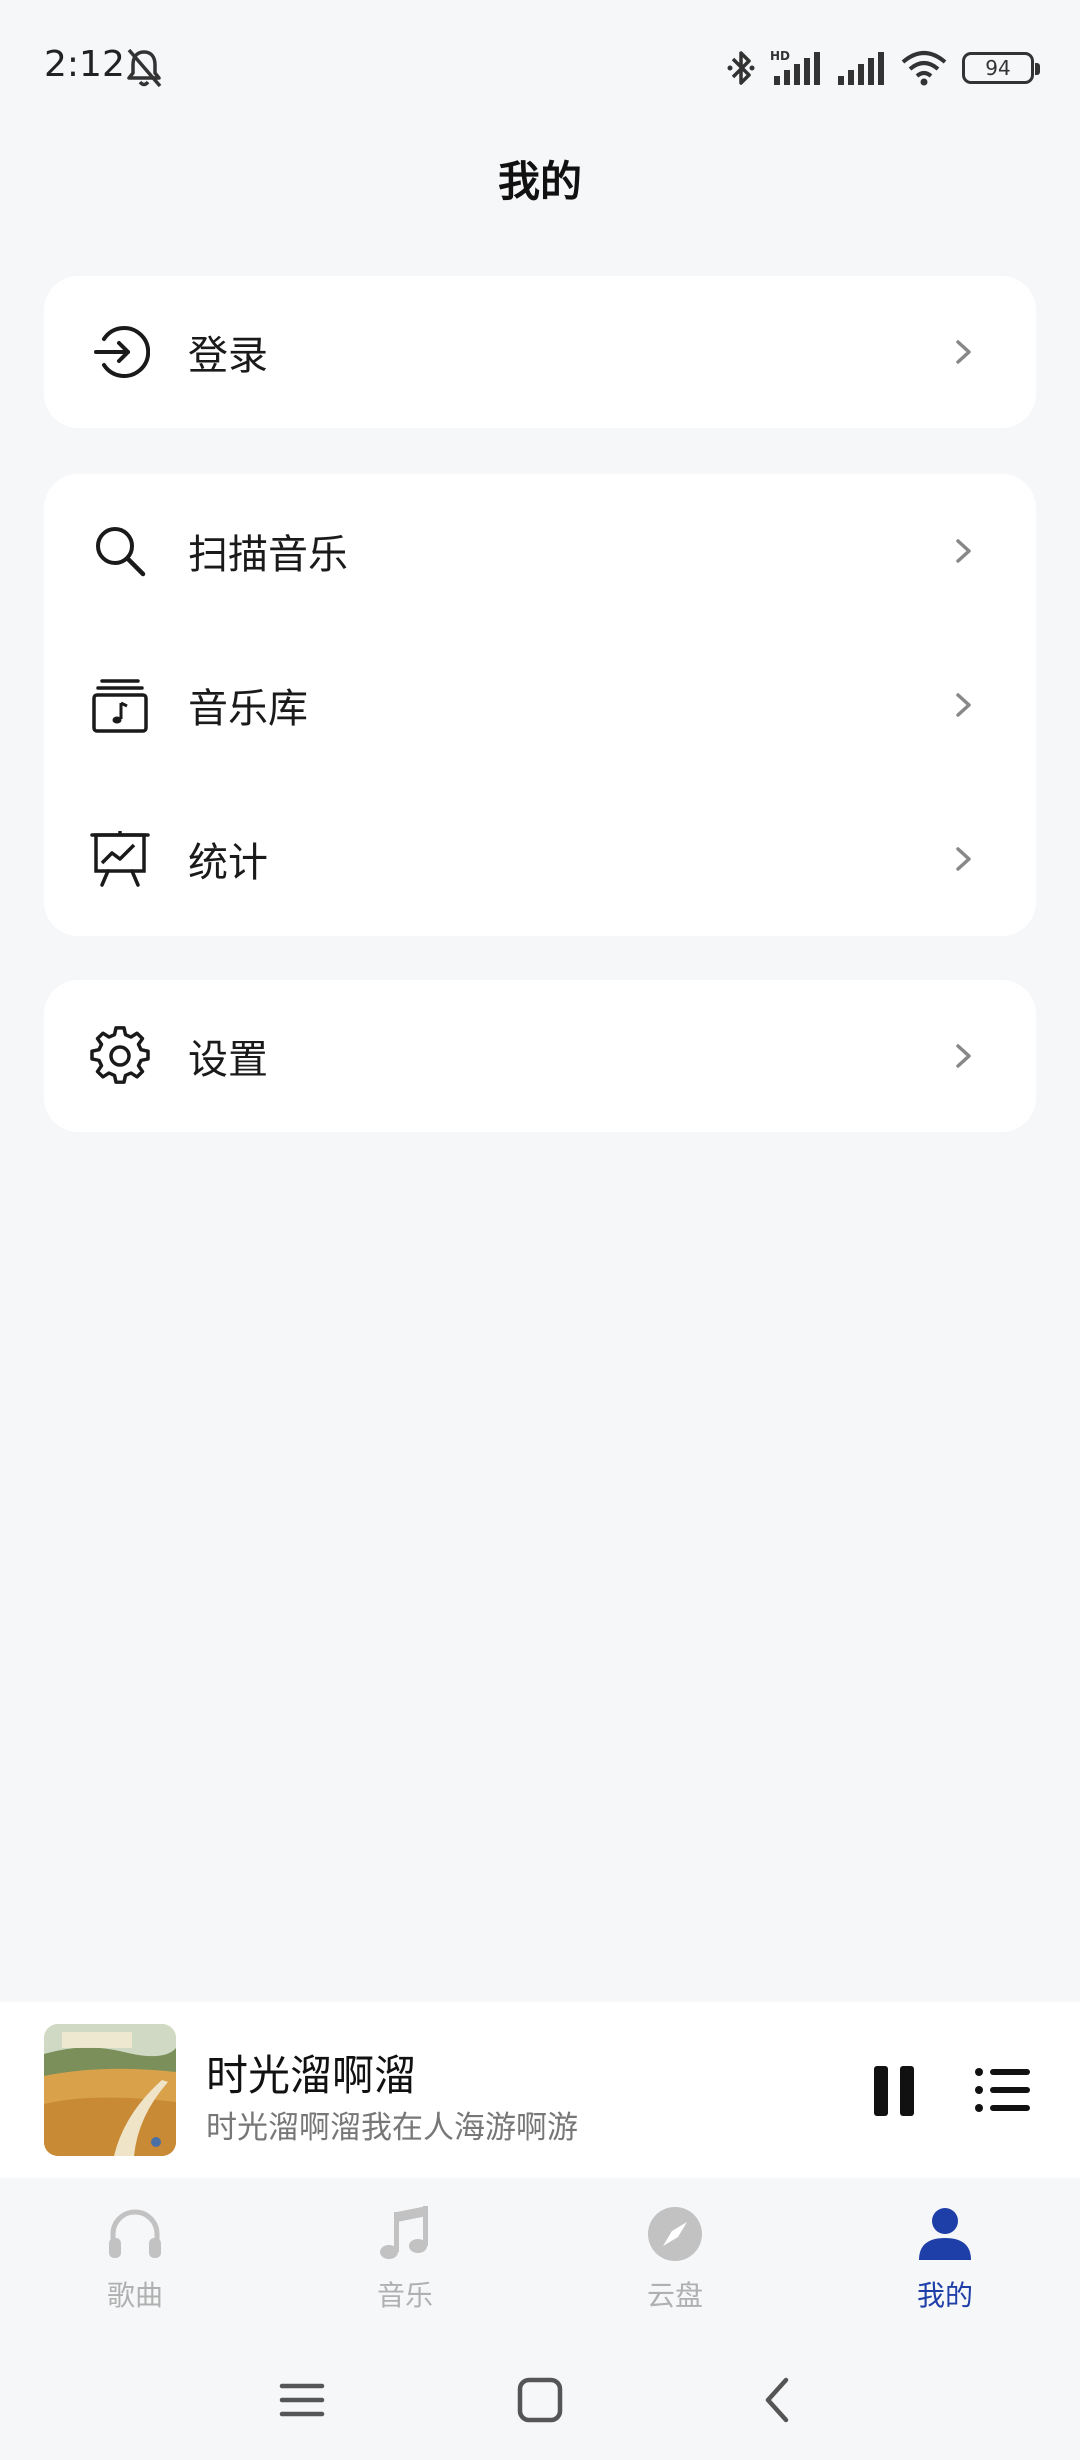 The height and width of the screenshot is (2460, 1080). I want to click on login-card: 登录, so click(540, 352).